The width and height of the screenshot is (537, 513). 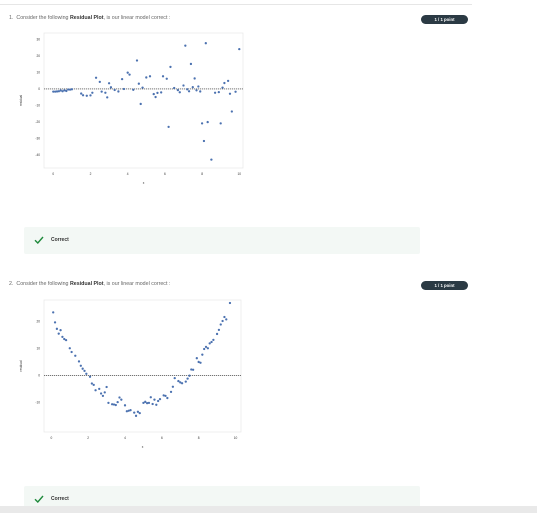 What do you see at coordinates (143, 447) in the screenshot?
I see `x-axis-label: x` at bounding box center [143, 447].